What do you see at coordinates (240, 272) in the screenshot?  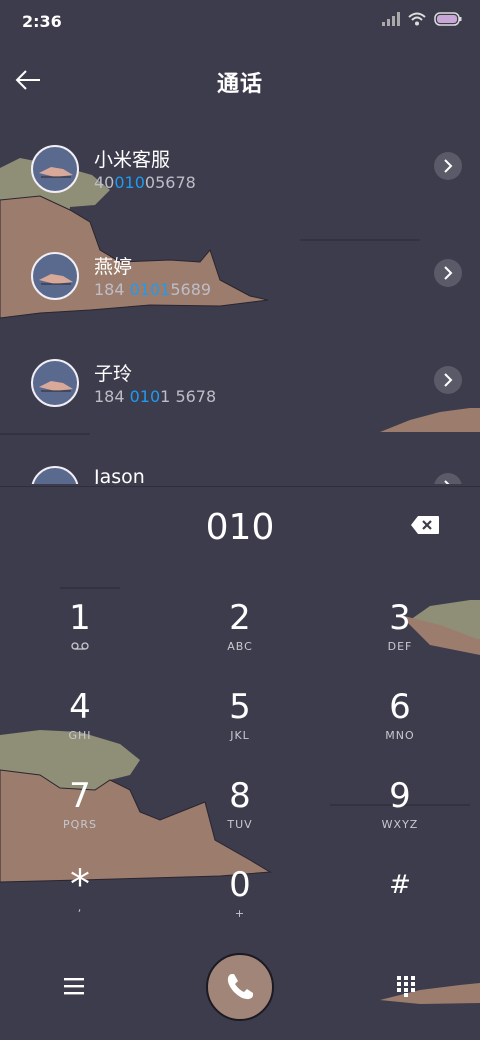 I see `contact-item: 燕婷 184 01015689` at bounding box center [240, 272].